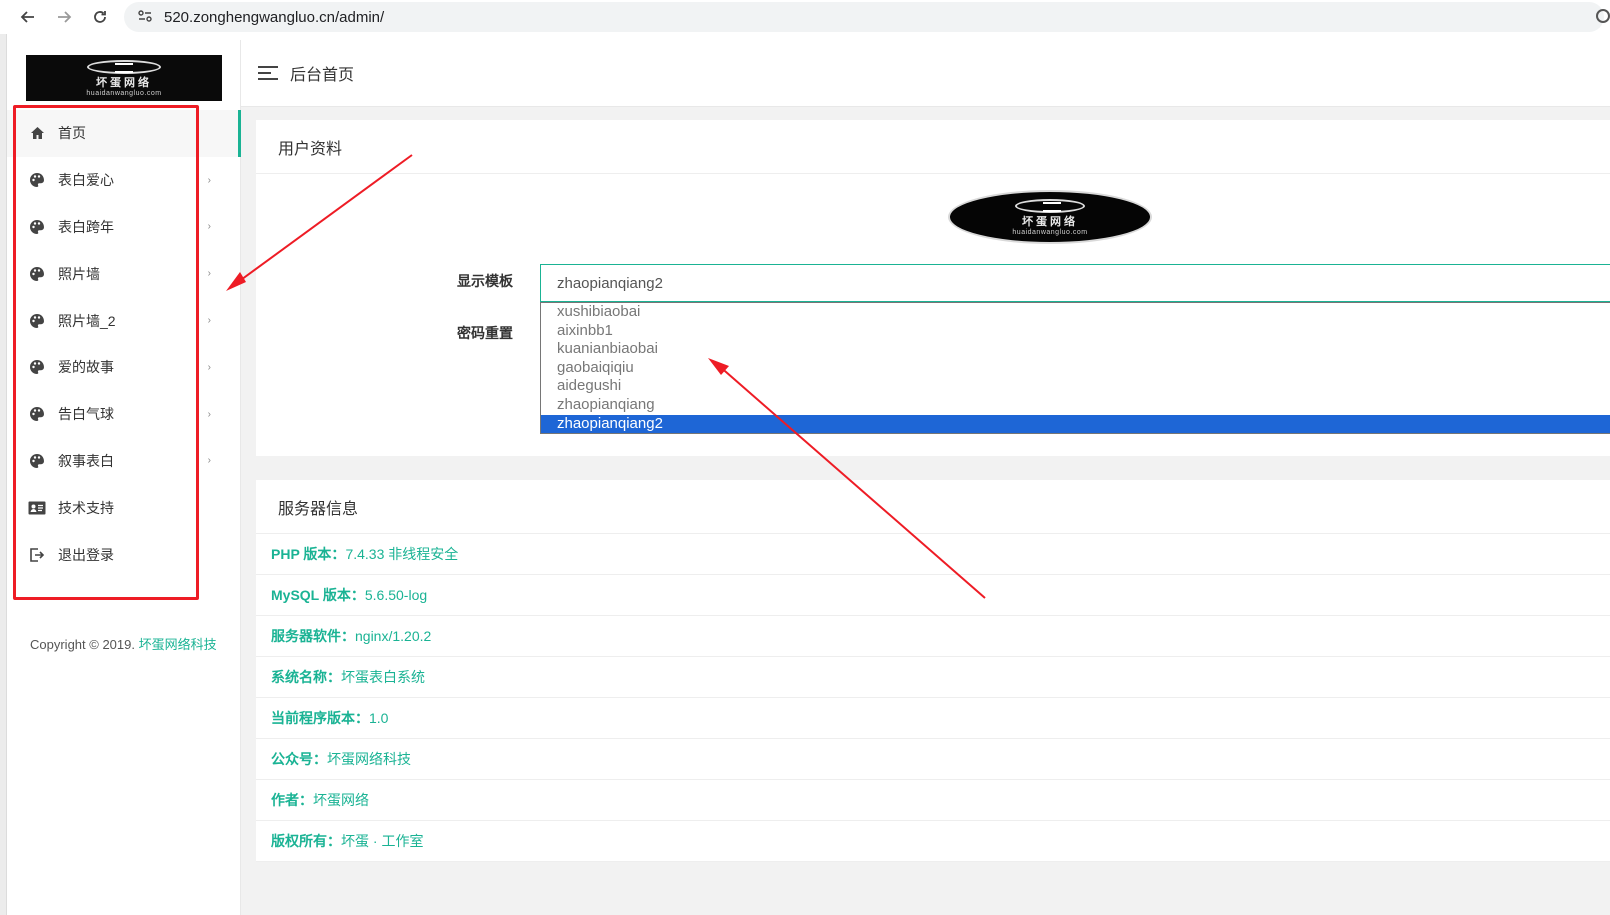  Describe the element at coordinates (485, 333) in the screenshot. I see `password-reset-label: 密码重置` at that location.